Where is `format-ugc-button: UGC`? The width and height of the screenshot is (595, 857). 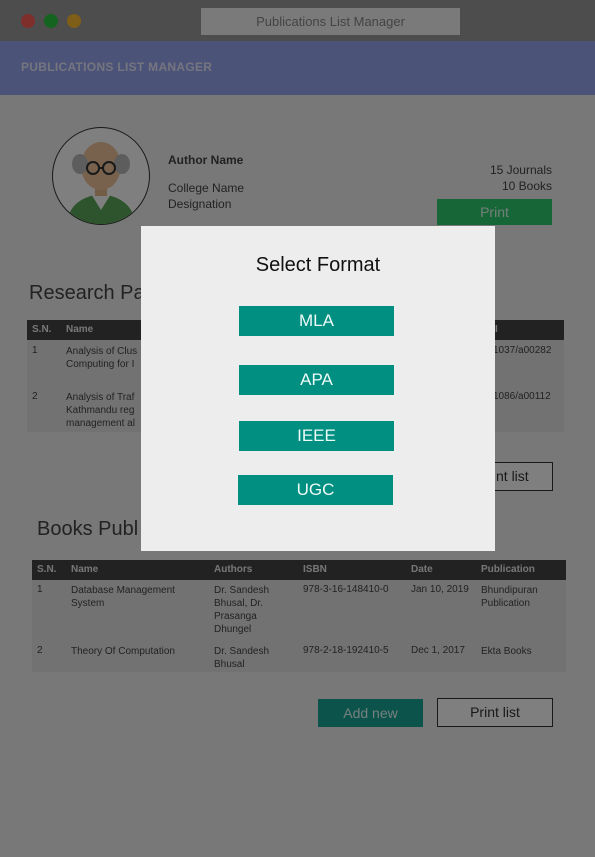
format-ugc-button: UGC is located at coordinates (315, 490).